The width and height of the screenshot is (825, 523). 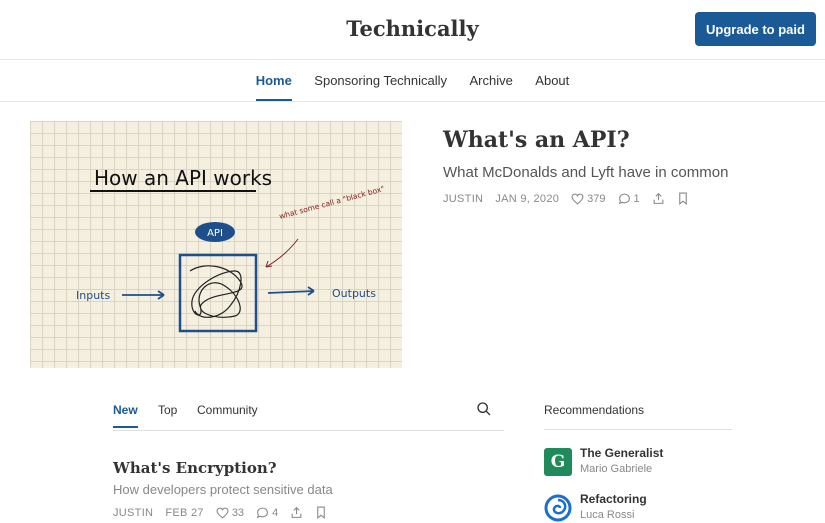 I want to click on post-title: What's Encryption?, so click(x=195, y=468).